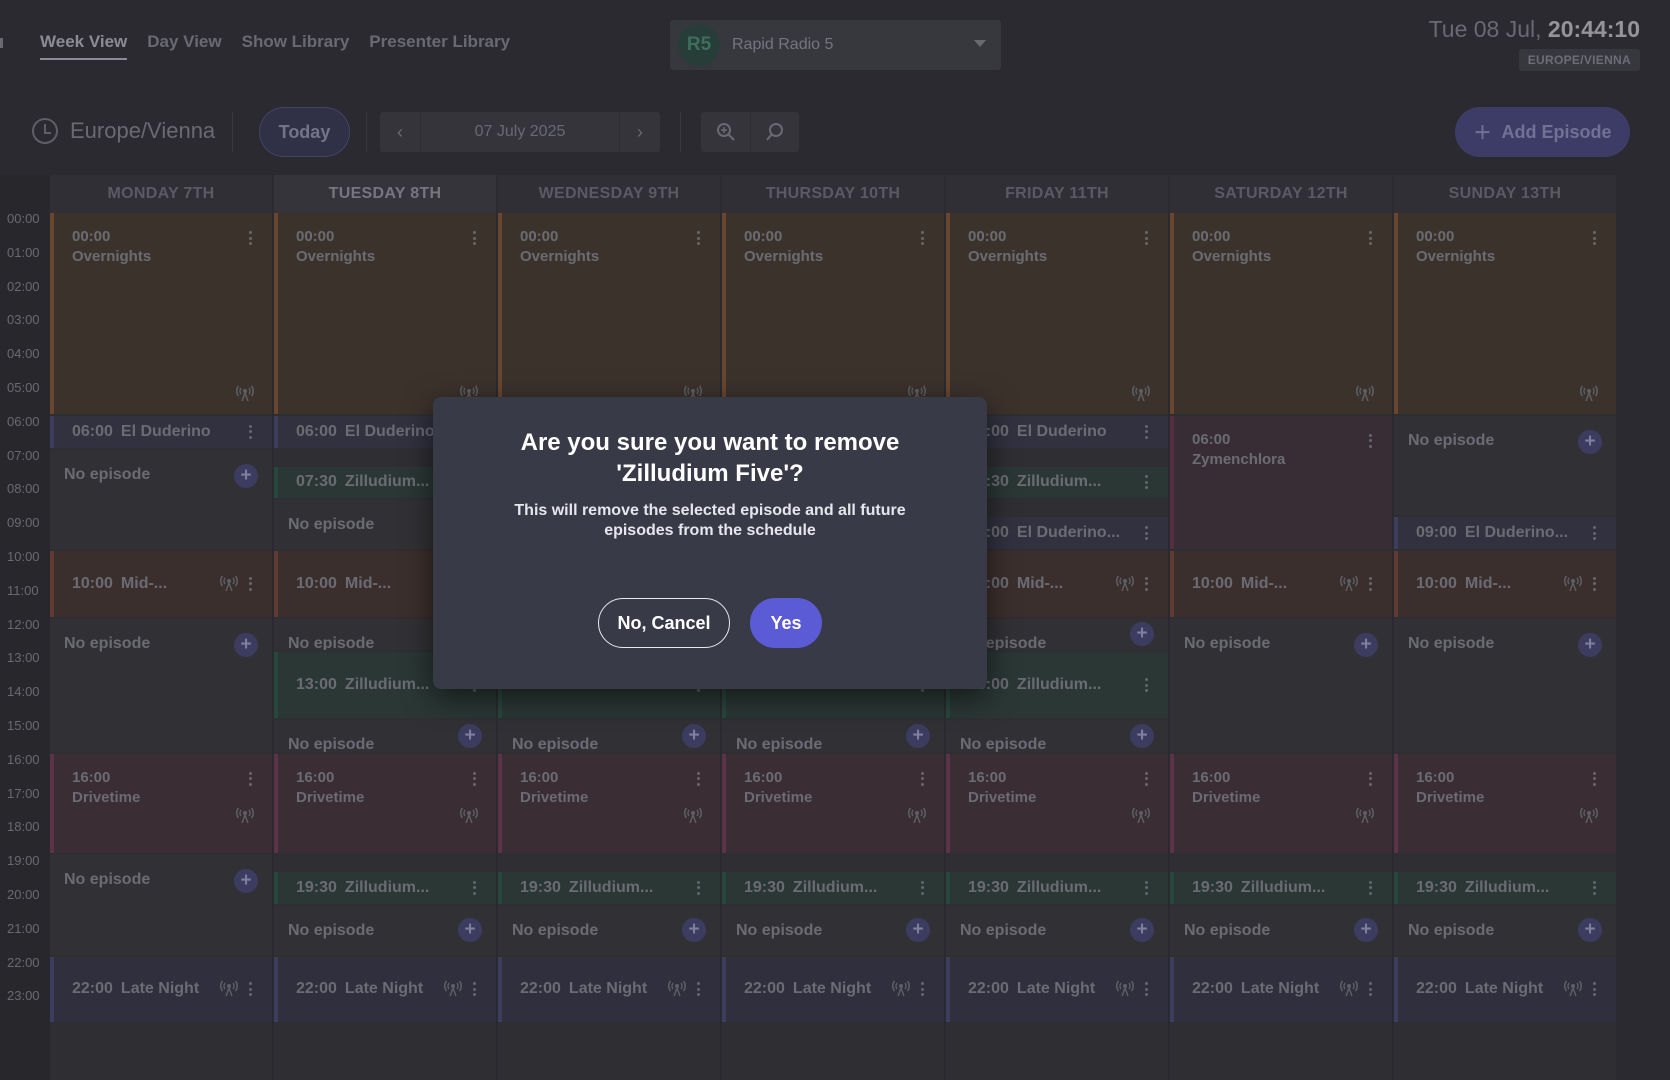 The image size is (1670, 1080). I want to click on confirm-yes-button: Yes, so click(786, 623).